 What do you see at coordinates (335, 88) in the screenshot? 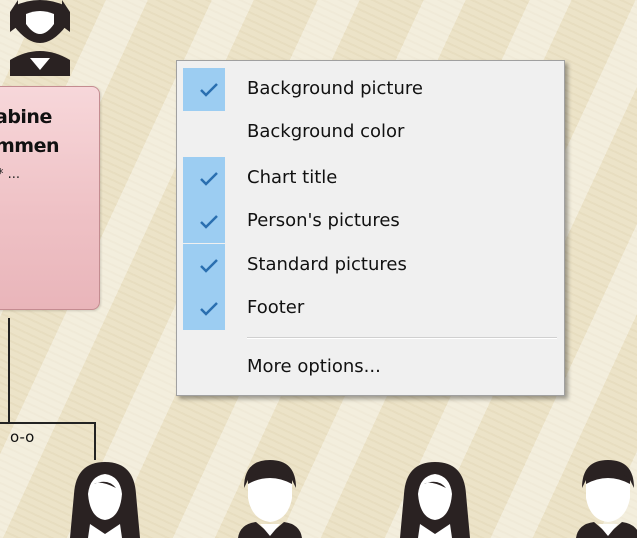
I see `menu-item-label: Background picture` at bounding box center [335, 88].